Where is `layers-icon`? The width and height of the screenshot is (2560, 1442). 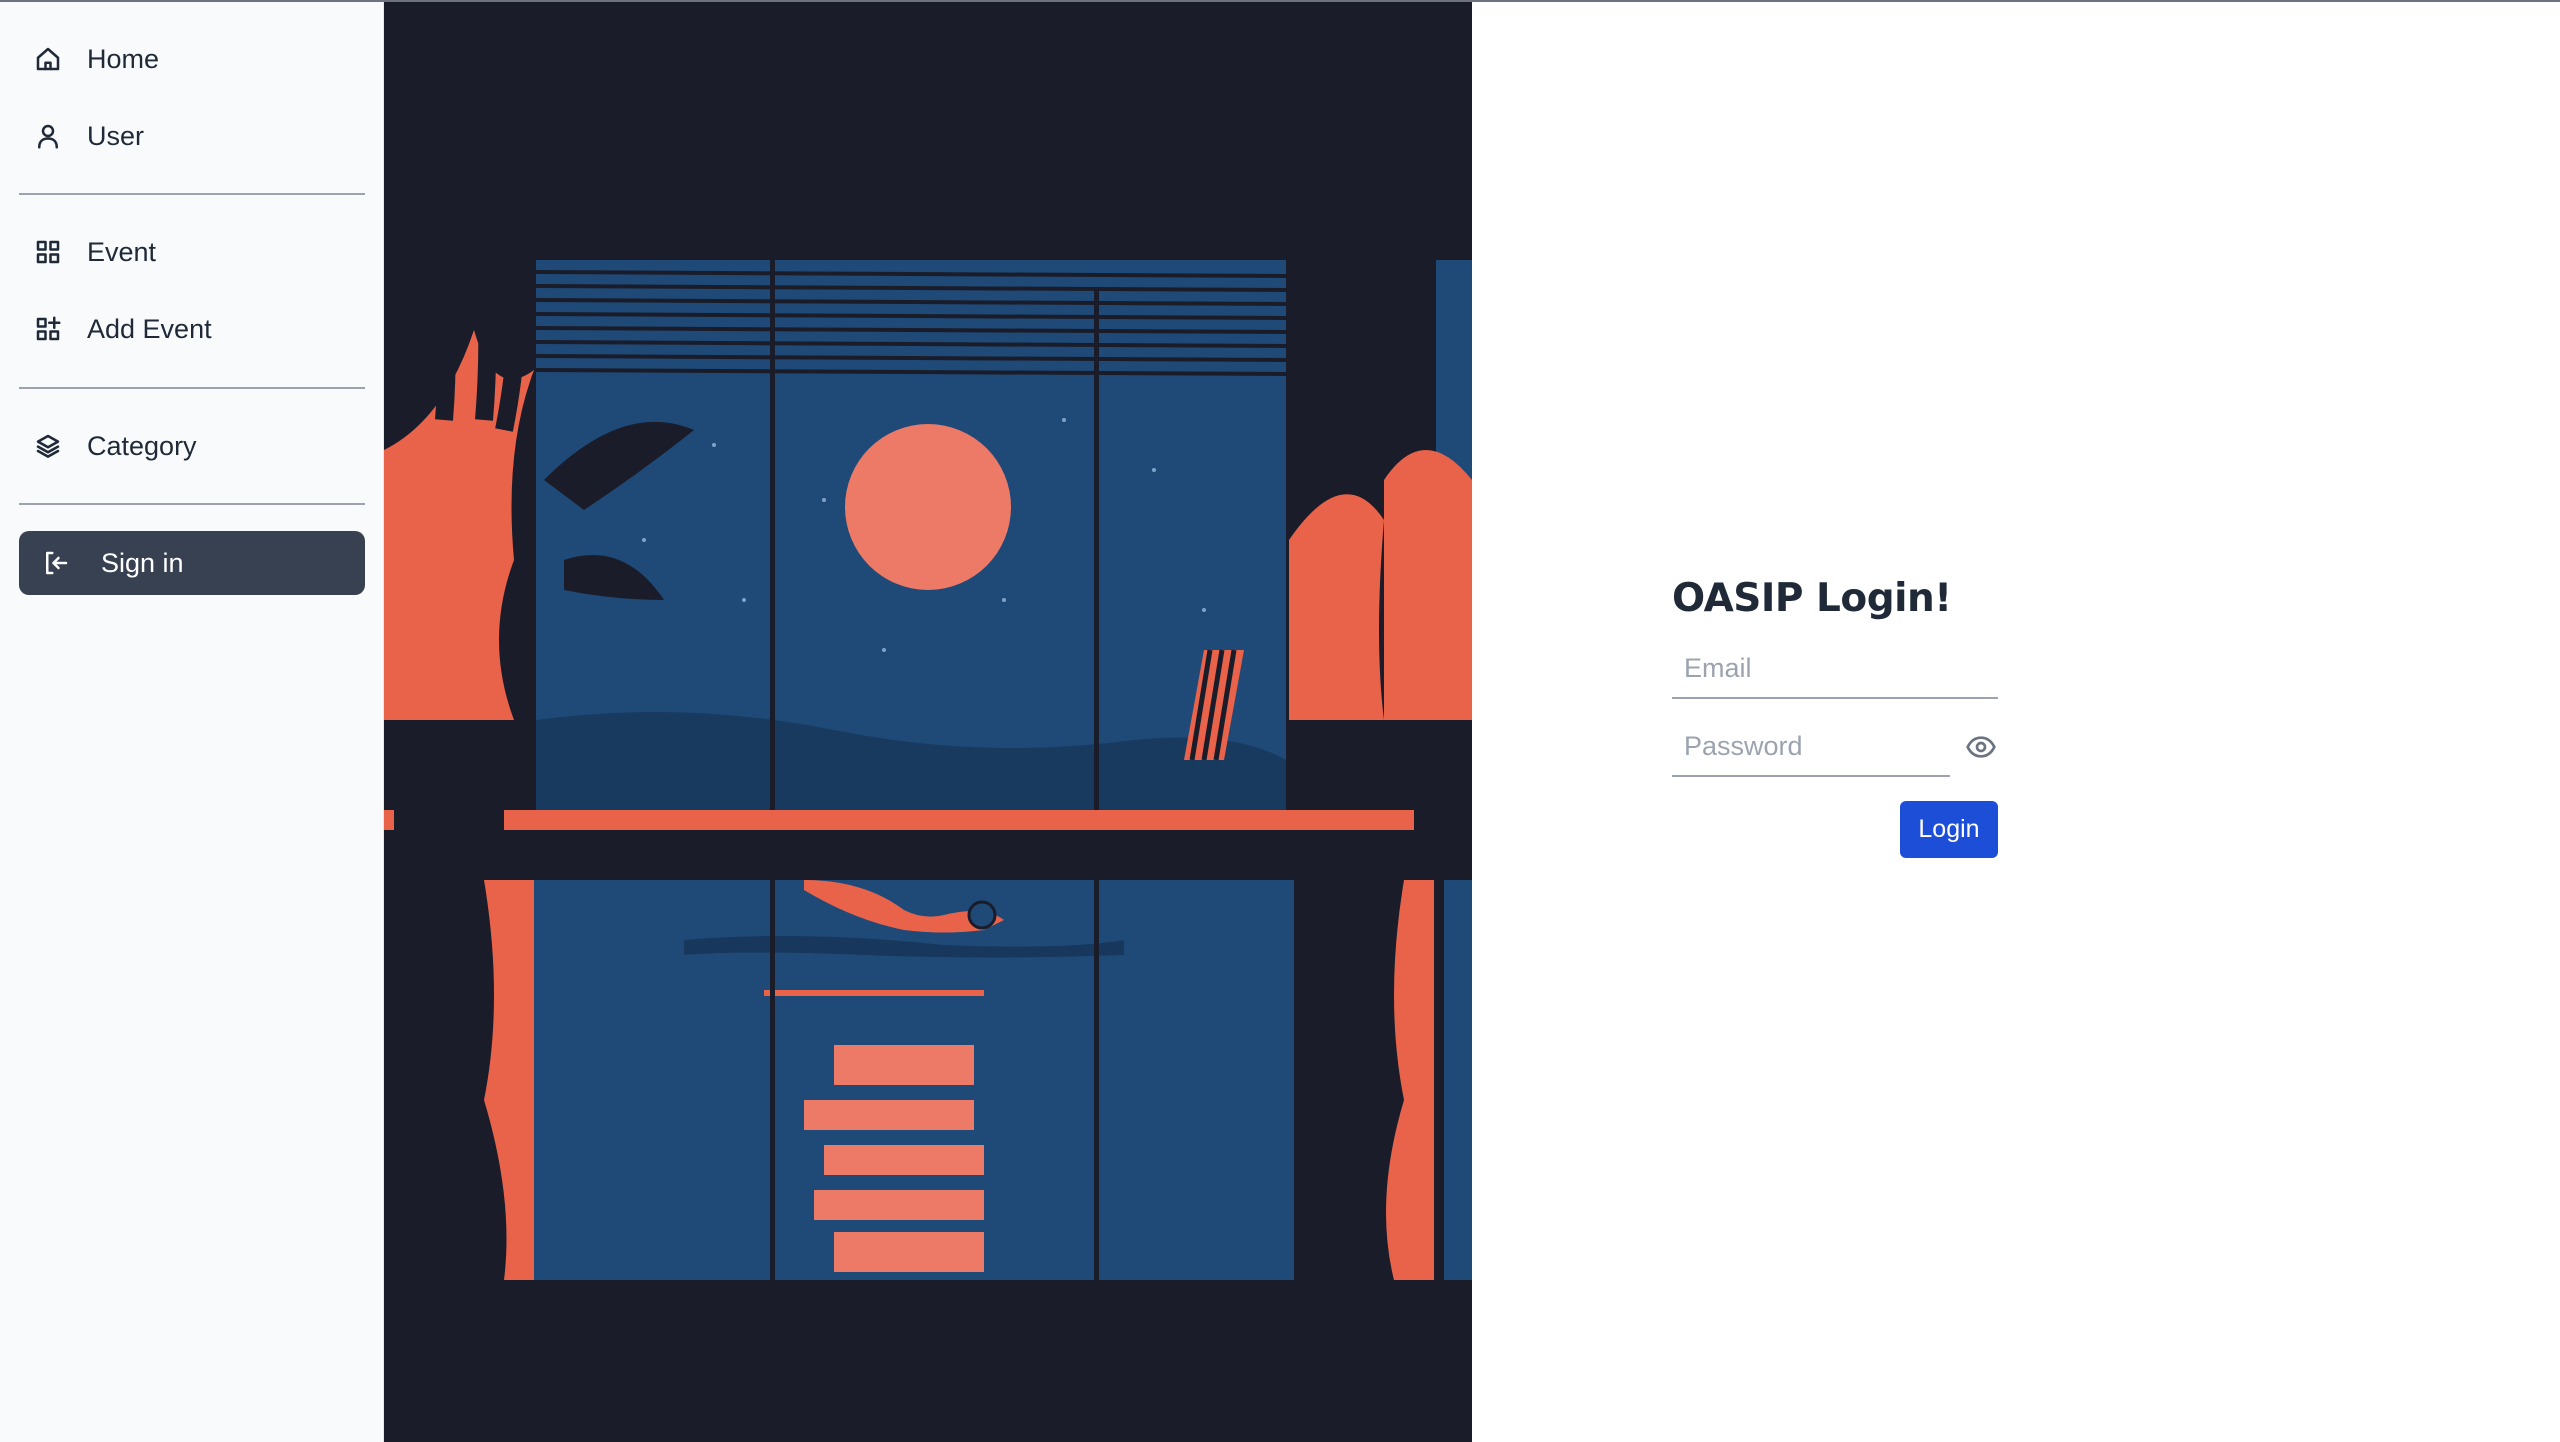
layers-icon is located at coordinates (48, 446).